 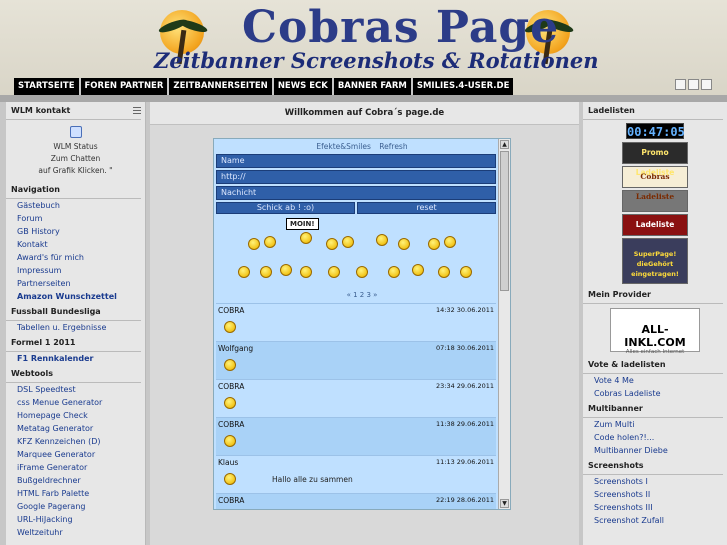 I want to click on shout-author: Klaus, so click(x=228, y=462).